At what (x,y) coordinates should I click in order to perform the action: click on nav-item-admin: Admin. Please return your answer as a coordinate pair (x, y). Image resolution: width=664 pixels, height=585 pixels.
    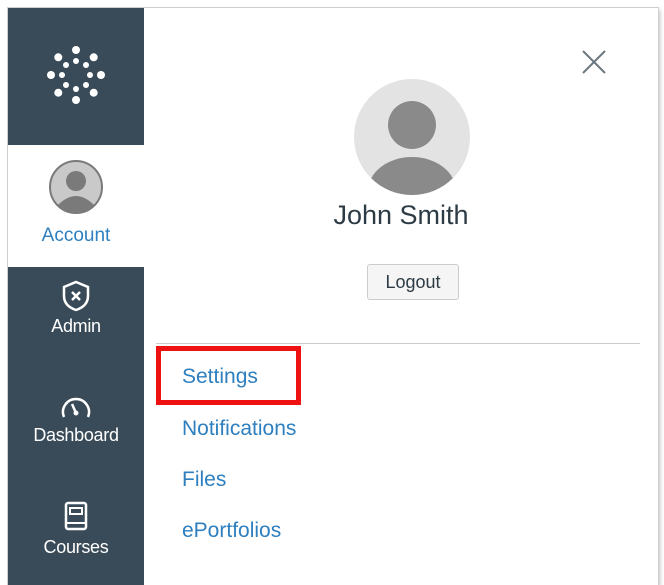
    Looking at the image, I should click on (76, 308).